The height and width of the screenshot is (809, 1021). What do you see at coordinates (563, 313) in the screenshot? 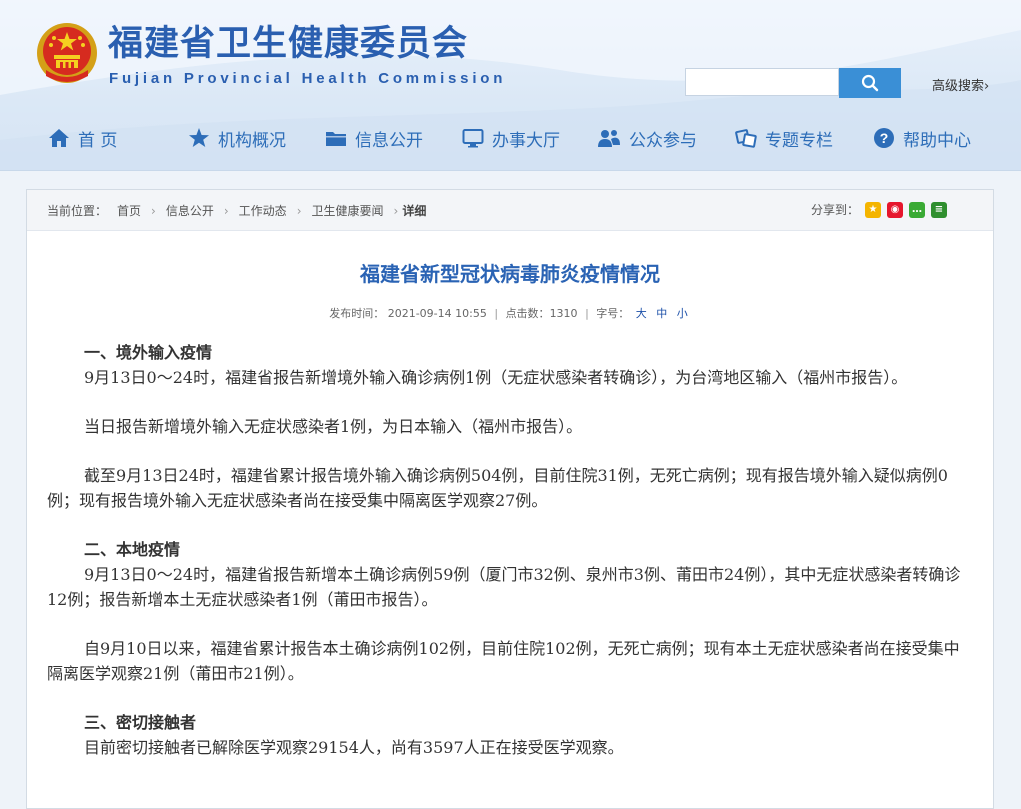
I see `clicks-count: 1310` at bounding box center [563, 313].